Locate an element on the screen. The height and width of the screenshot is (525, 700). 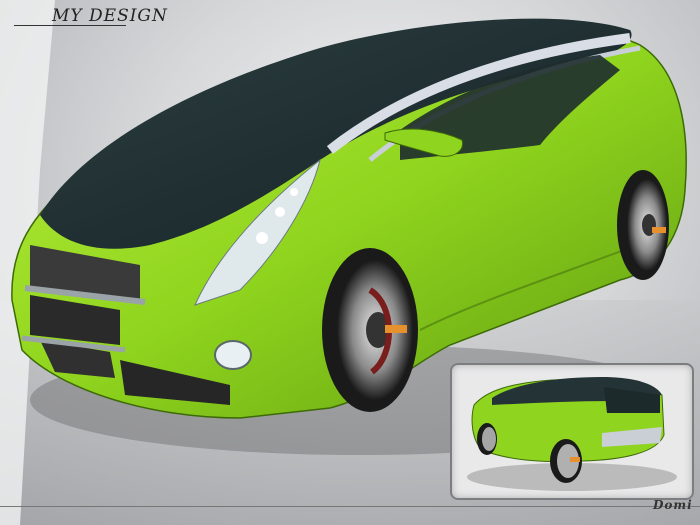
inset-car-illustration is located at coordinates (572, 434).